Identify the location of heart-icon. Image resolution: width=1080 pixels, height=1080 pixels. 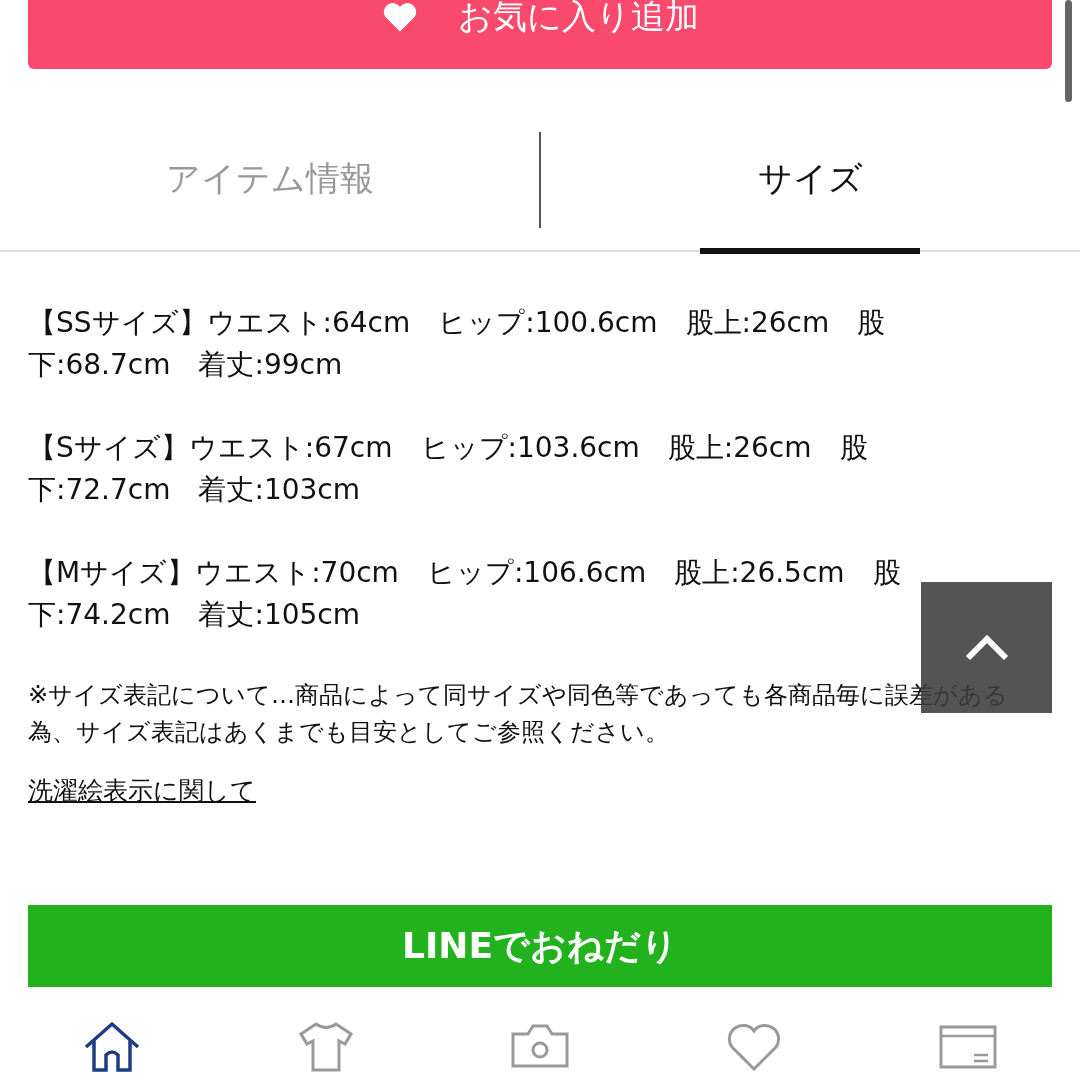
(399, 16).